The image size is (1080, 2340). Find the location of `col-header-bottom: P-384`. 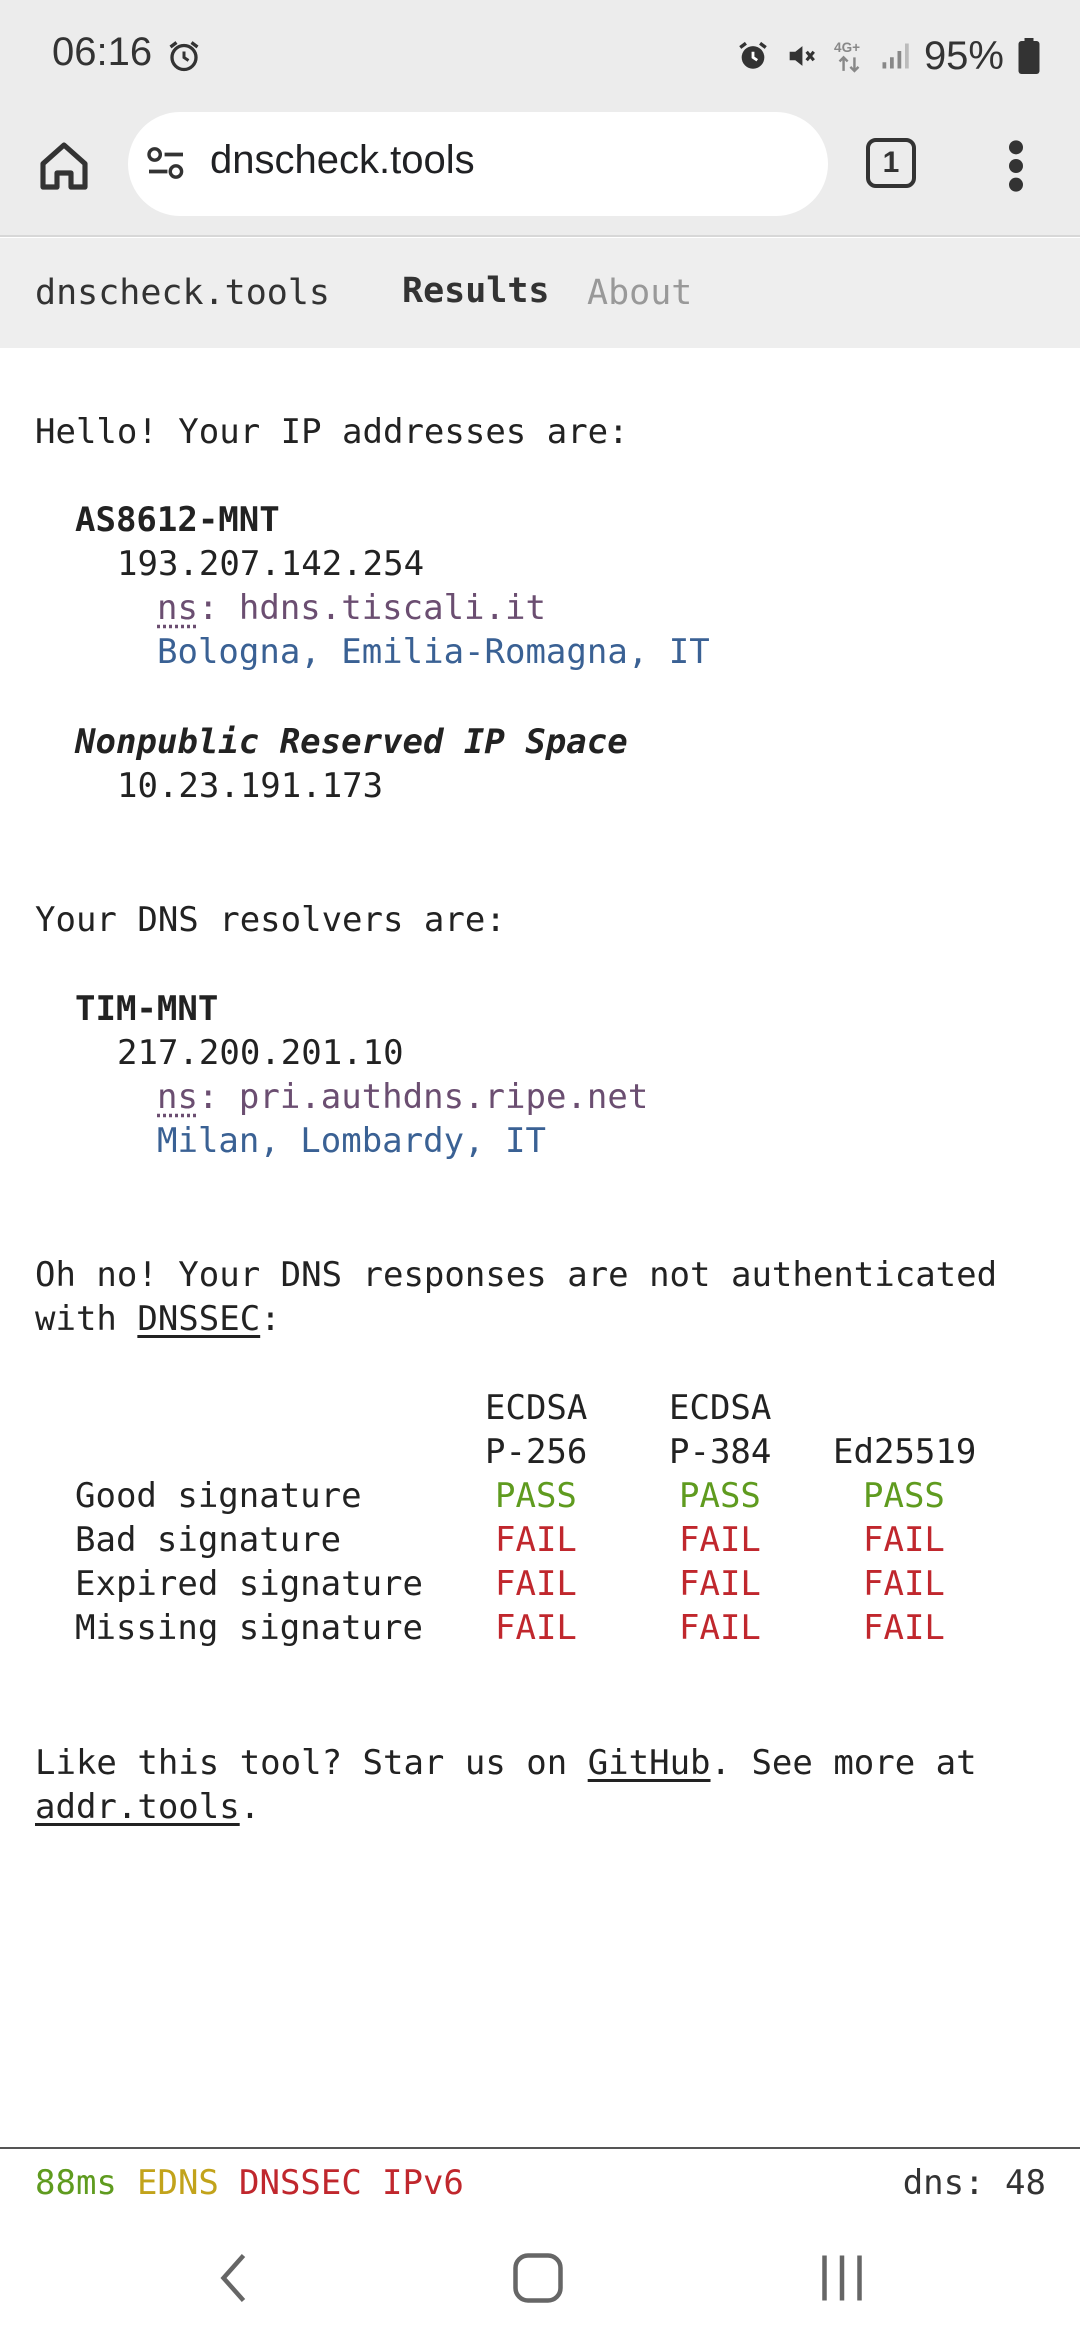

col-header-bottom: P-384 is located at coordinates (720, 1452).